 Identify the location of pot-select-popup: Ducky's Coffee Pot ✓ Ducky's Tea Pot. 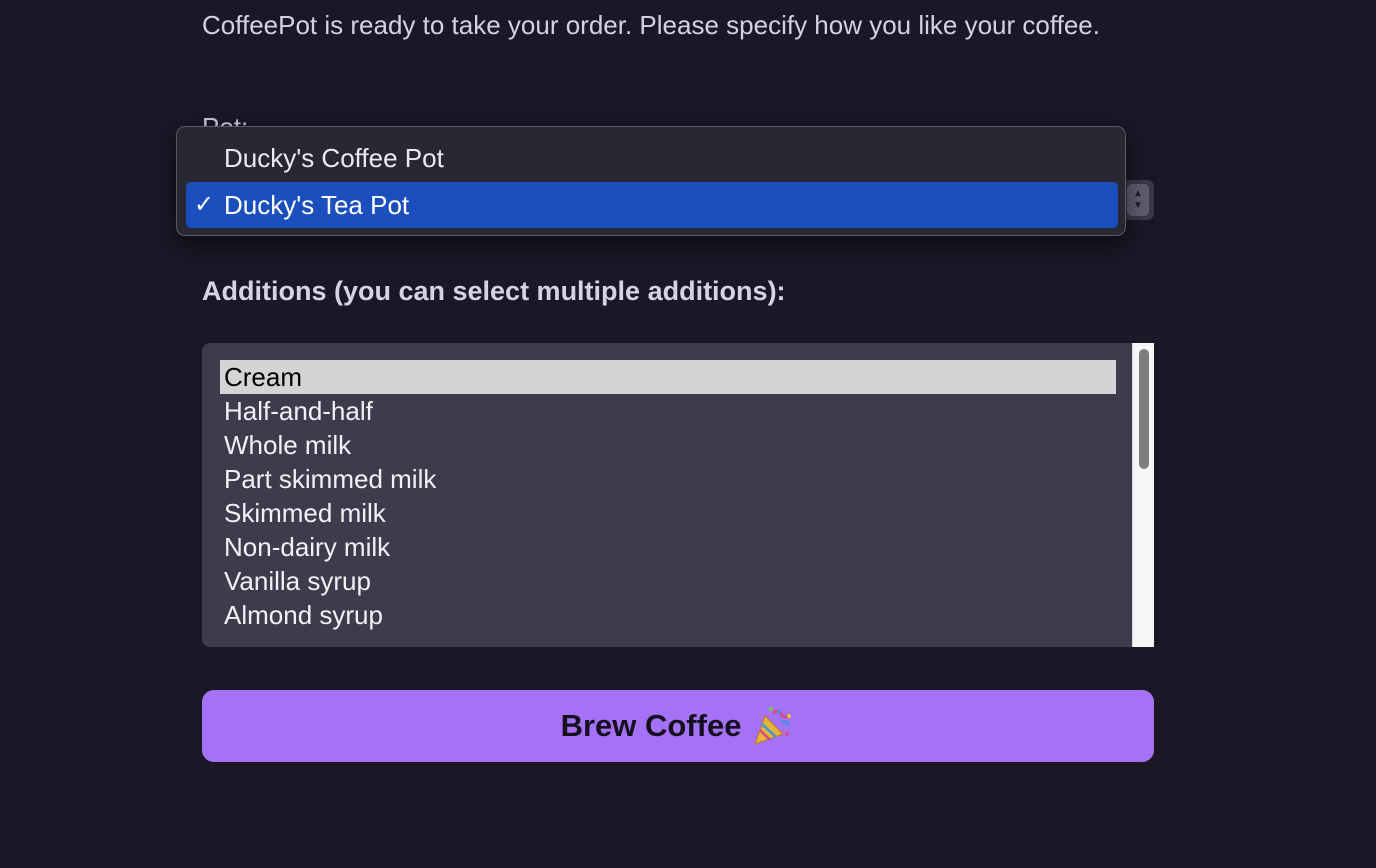
(651, 181).